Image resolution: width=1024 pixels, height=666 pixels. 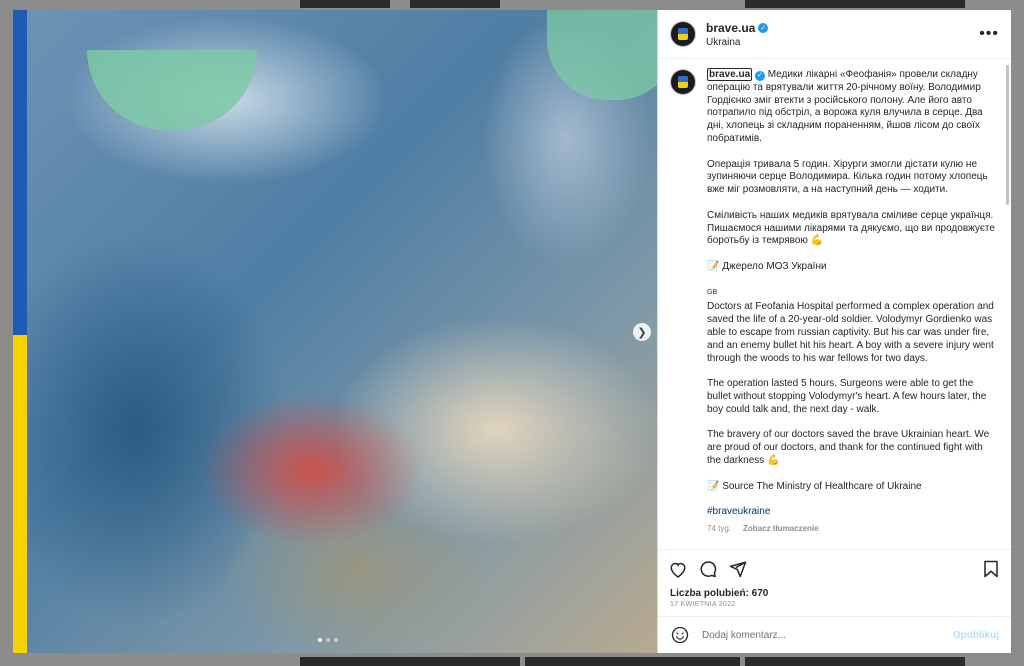 I want to click on backdrop-post-top-right, so click(x=855, y=4).